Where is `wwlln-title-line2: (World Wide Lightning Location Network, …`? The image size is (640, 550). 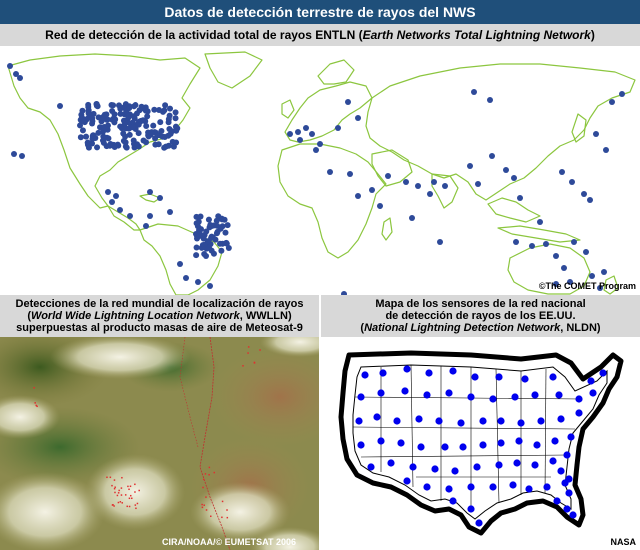
wwlln-title-line2: (World Wide Lightning Location Network, … is located at coordinates (159, 316).